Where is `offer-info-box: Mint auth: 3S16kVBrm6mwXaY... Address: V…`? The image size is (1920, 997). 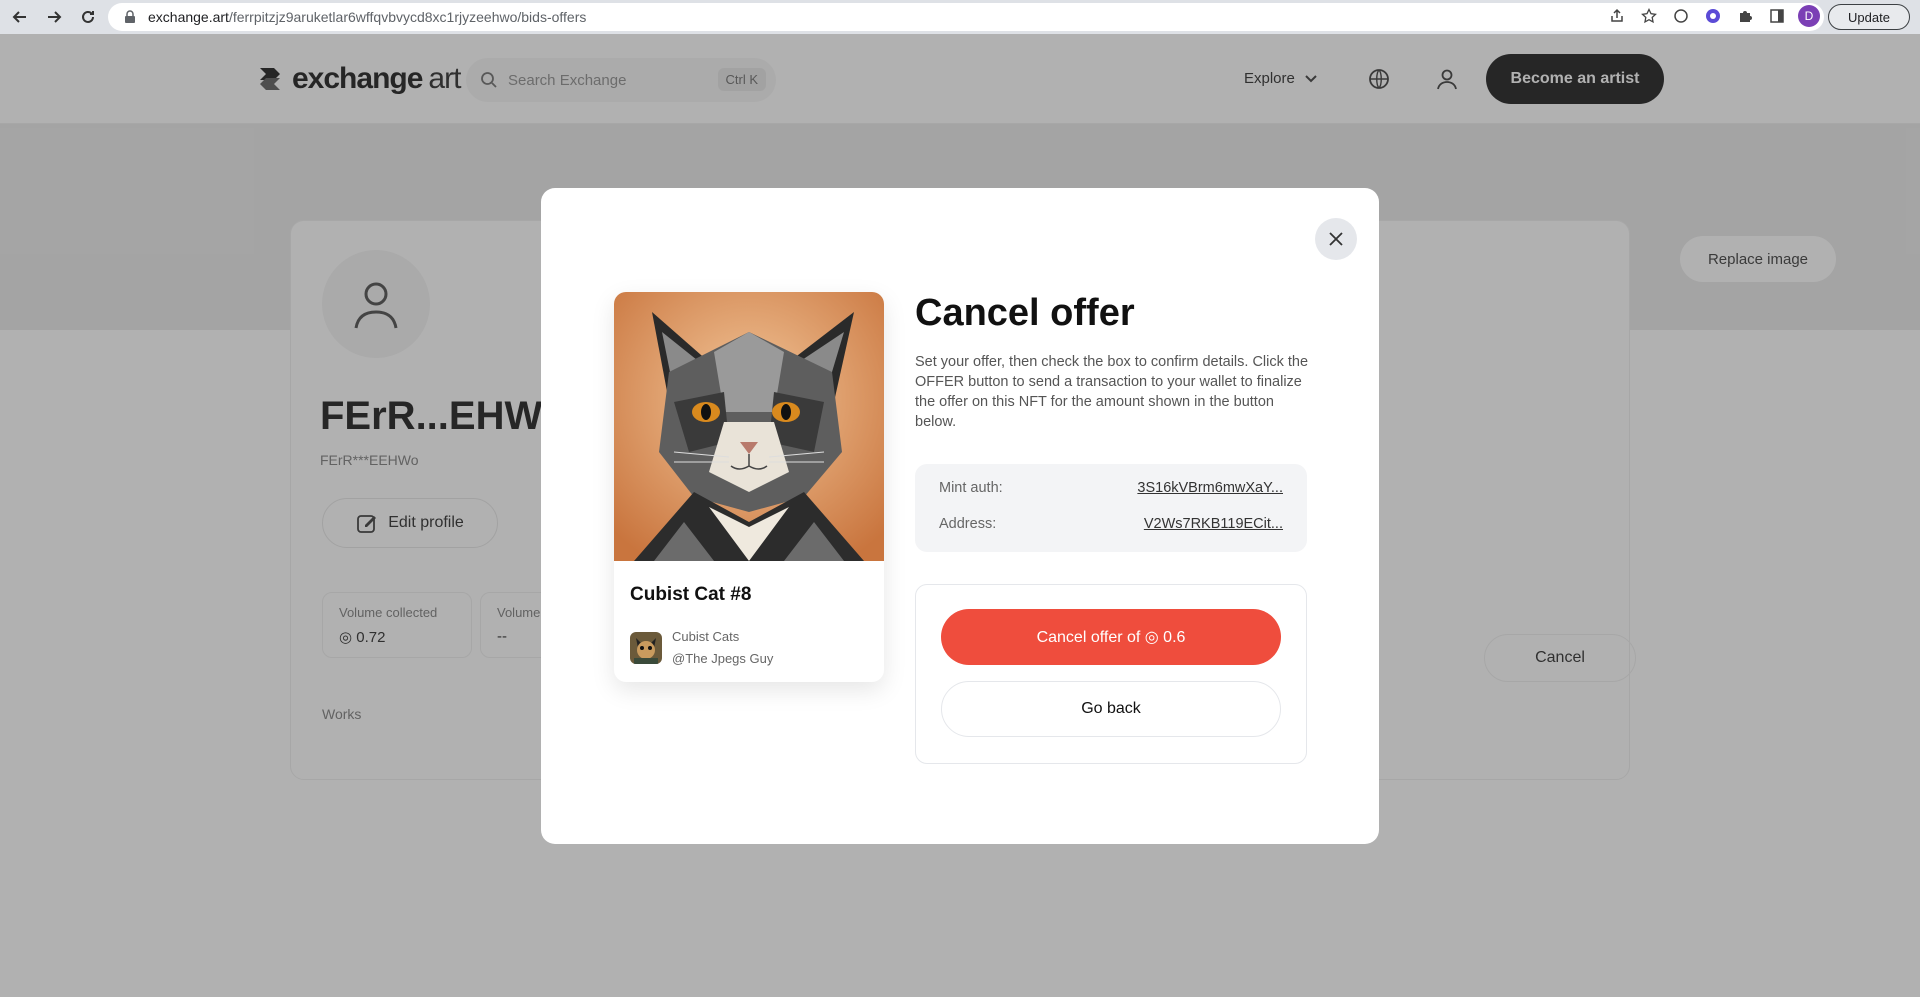 offer-info-box: Mint auth: 3S16kVBrm6mwXaY... Address: V… is located at coordinates (1111, 508).